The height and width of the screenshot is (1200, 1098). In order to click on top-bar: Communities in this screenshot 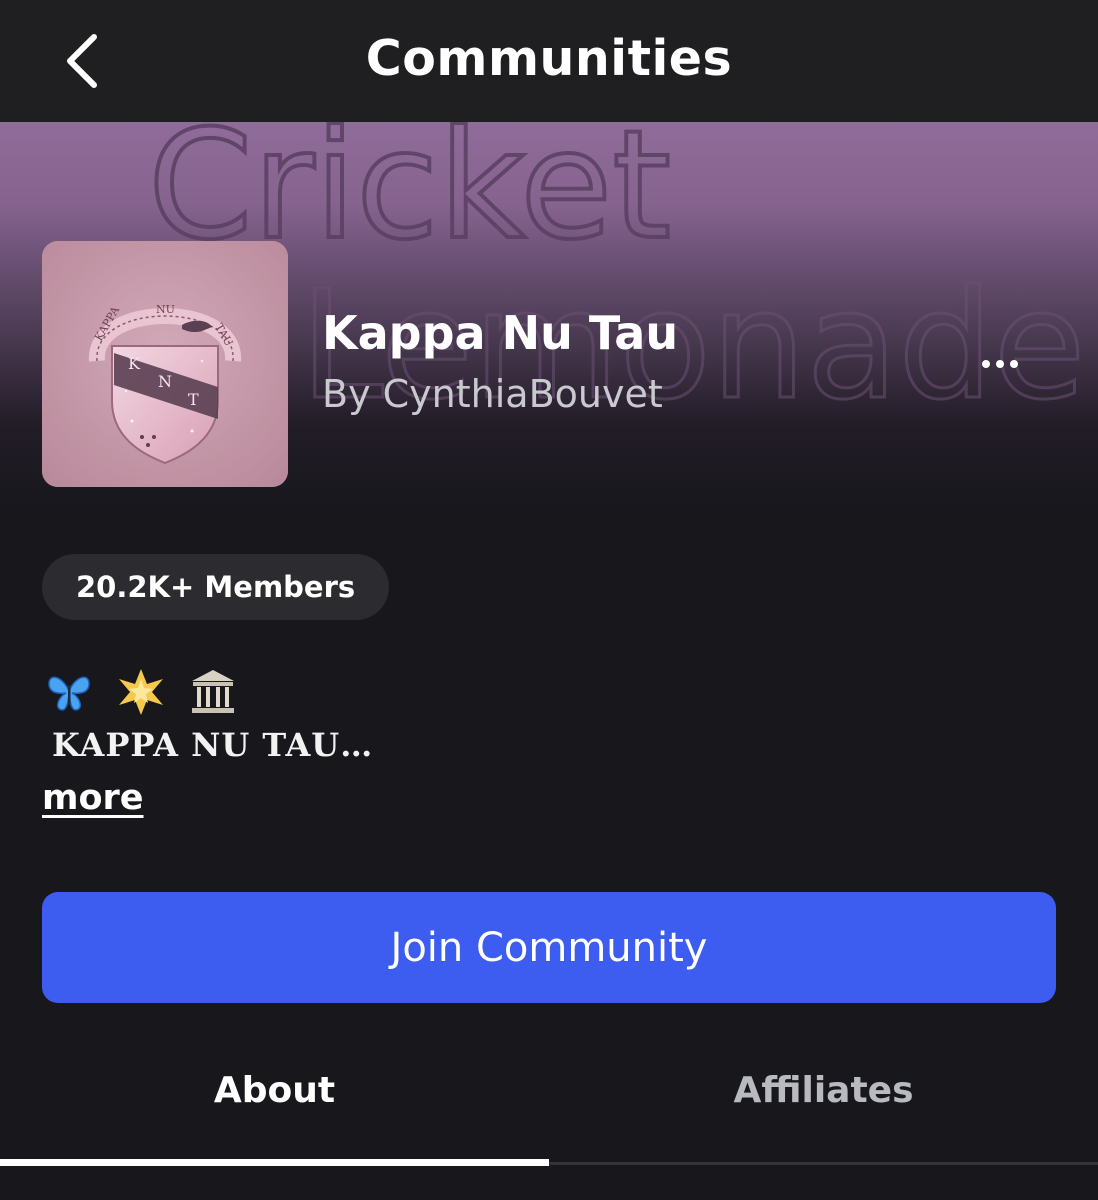, I will do `click(549, 61)`.